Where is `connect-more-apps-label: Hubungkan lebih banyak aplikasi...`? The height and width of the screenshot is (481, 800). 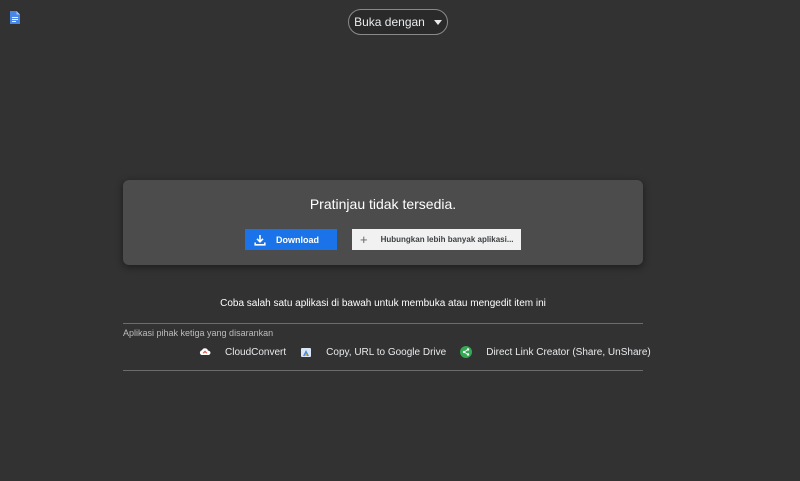
connect-more-apps-label: Hubungkan lebih banyak aplikasi... is located at coordinates (447, 239).